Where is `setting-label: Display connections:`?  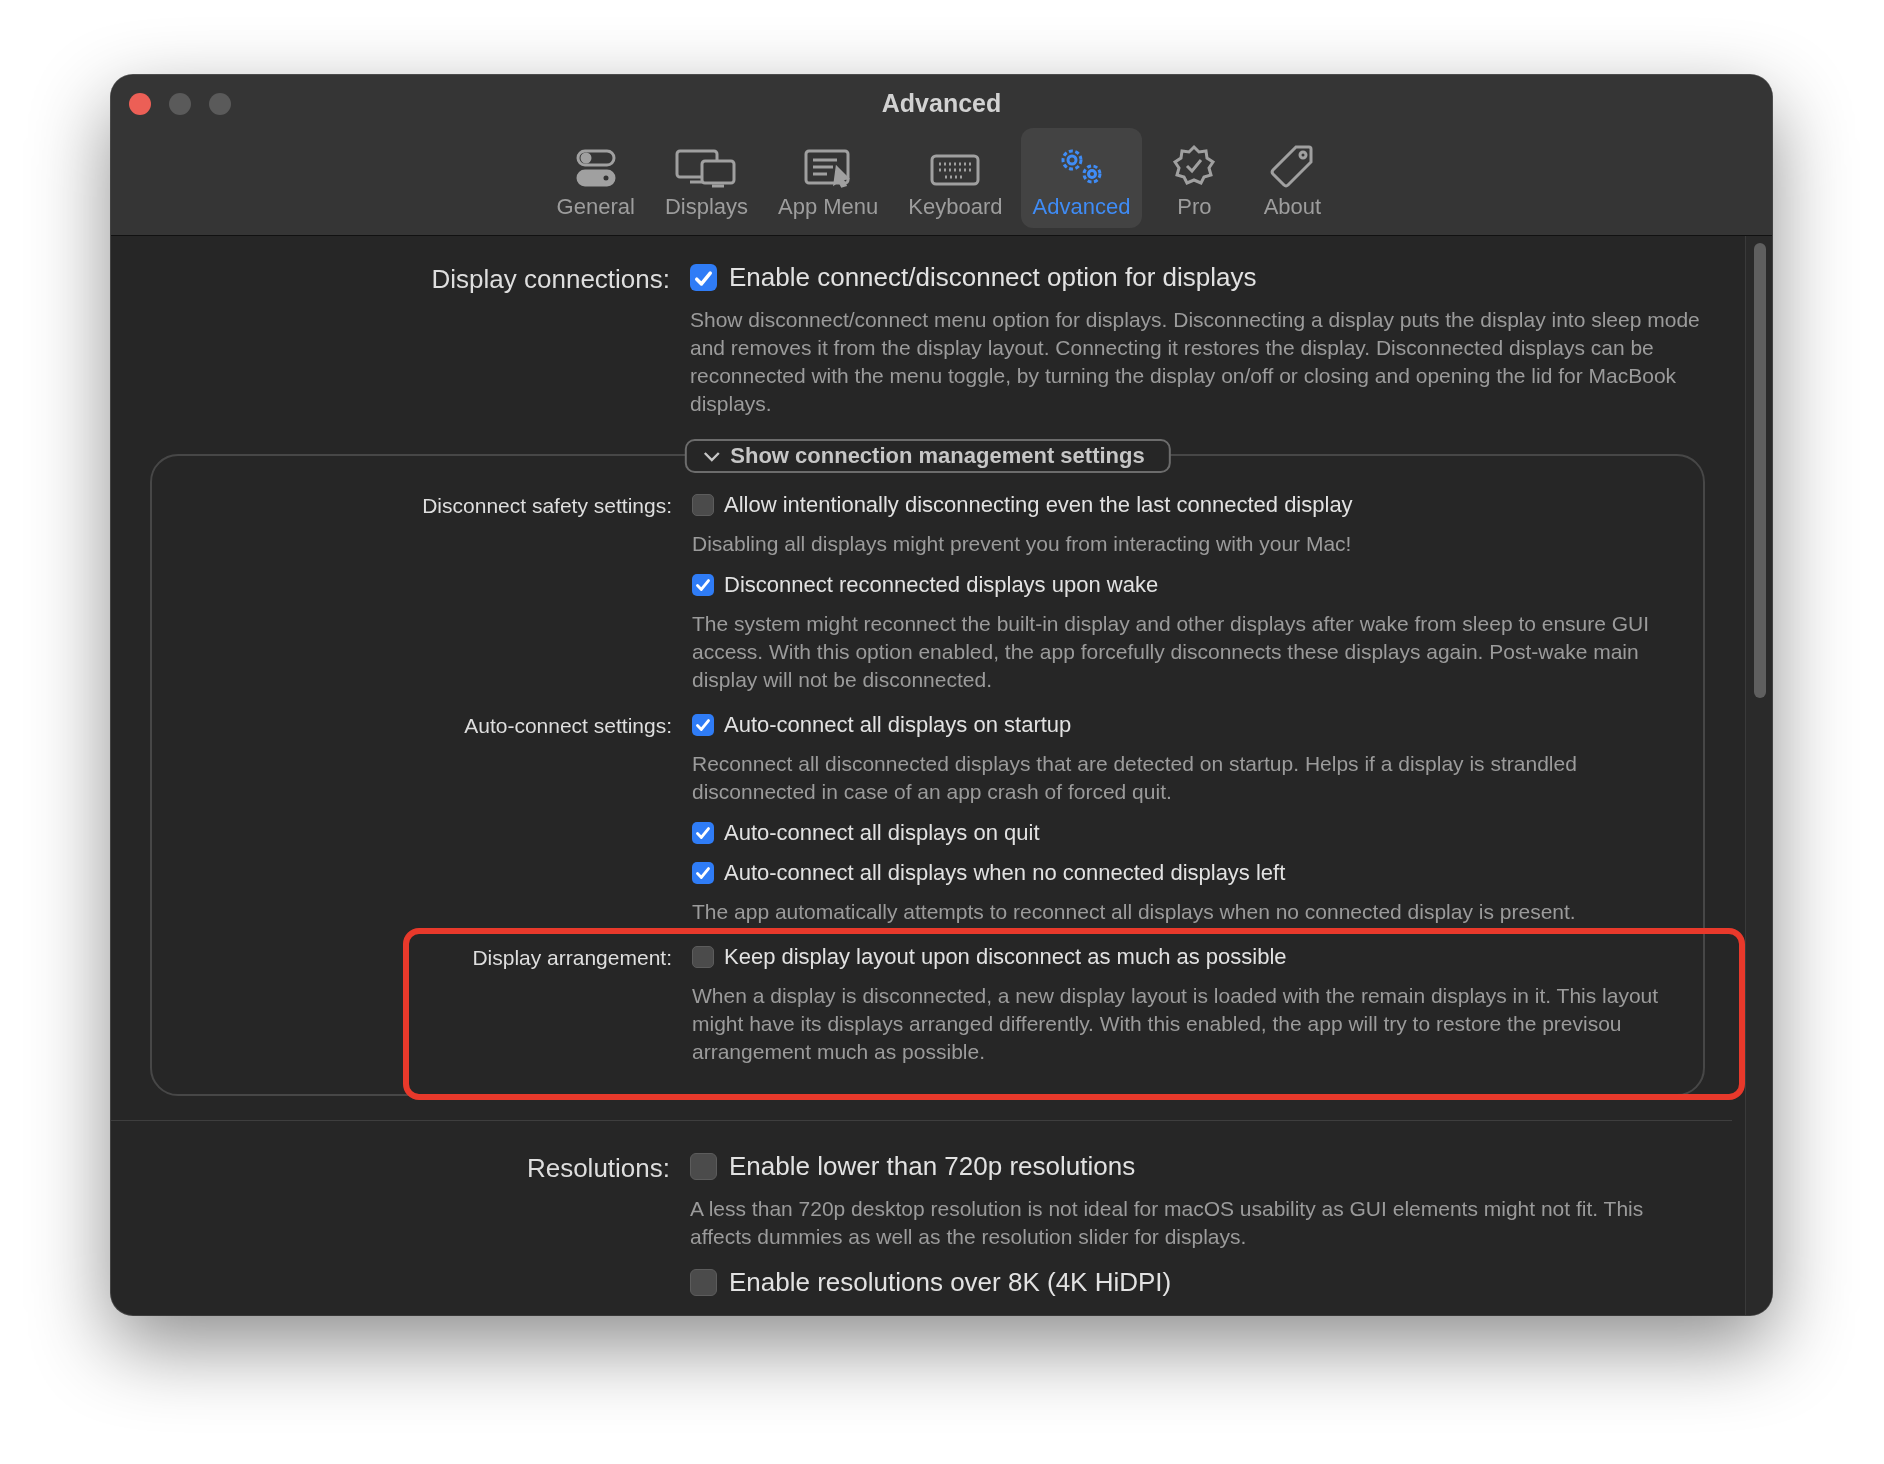
setting-label: Display connections: is located at coordinates (550, 279).